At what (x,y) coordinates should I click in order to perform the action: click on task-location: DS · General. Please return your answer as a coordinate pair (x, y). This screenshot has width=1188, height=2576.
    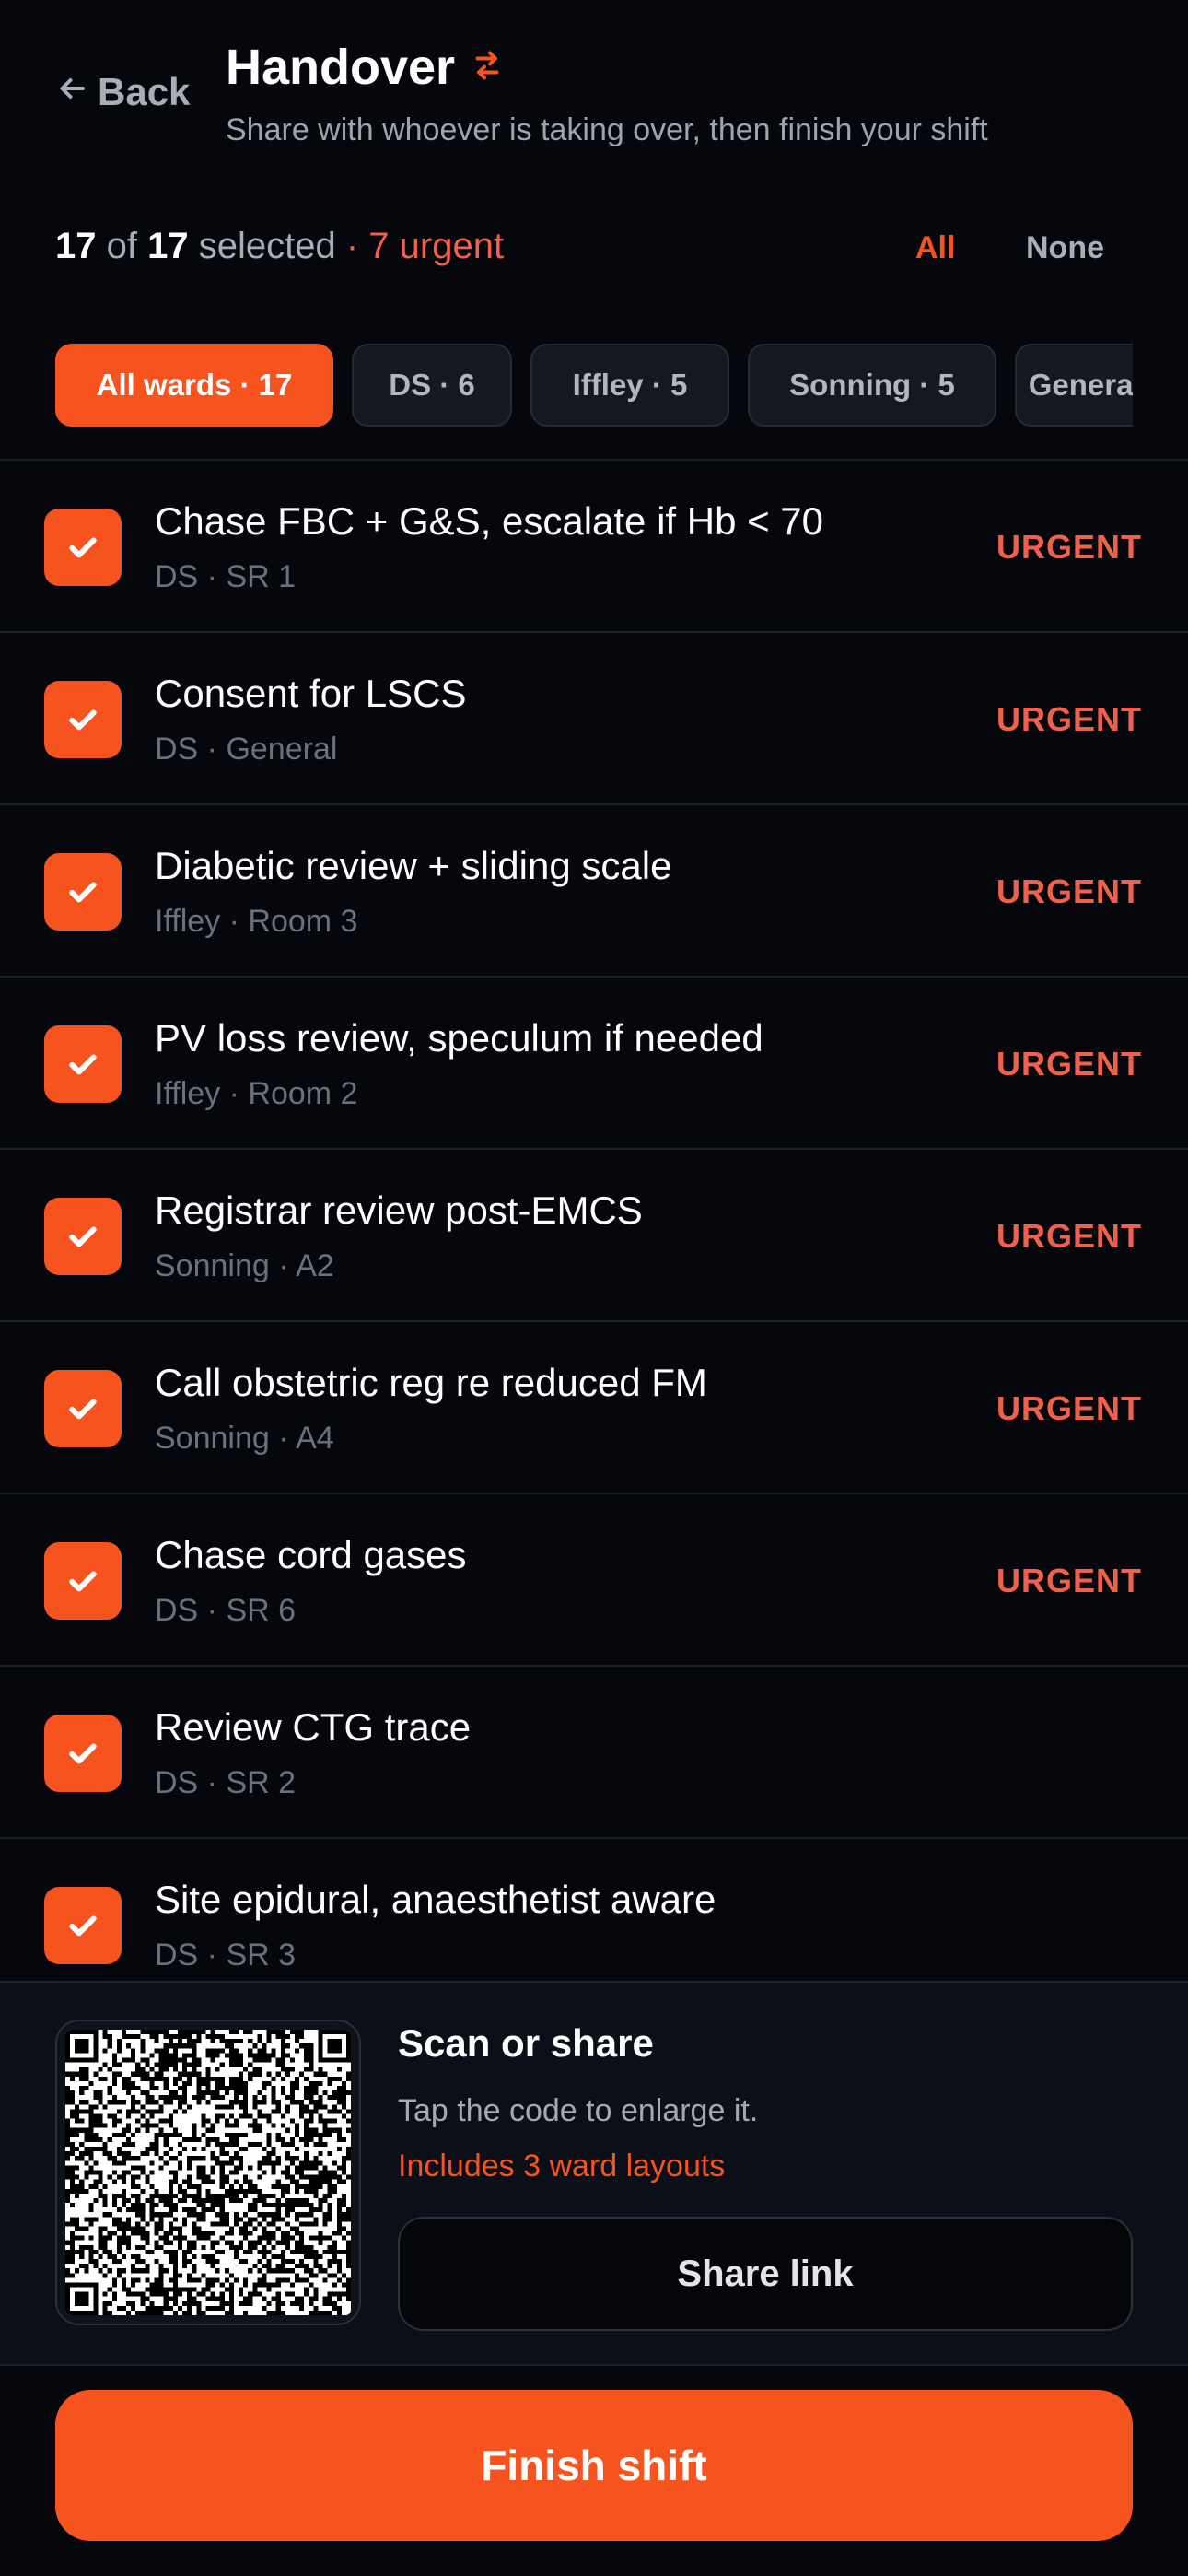
    Looking at the image, I should click on (246, 749).